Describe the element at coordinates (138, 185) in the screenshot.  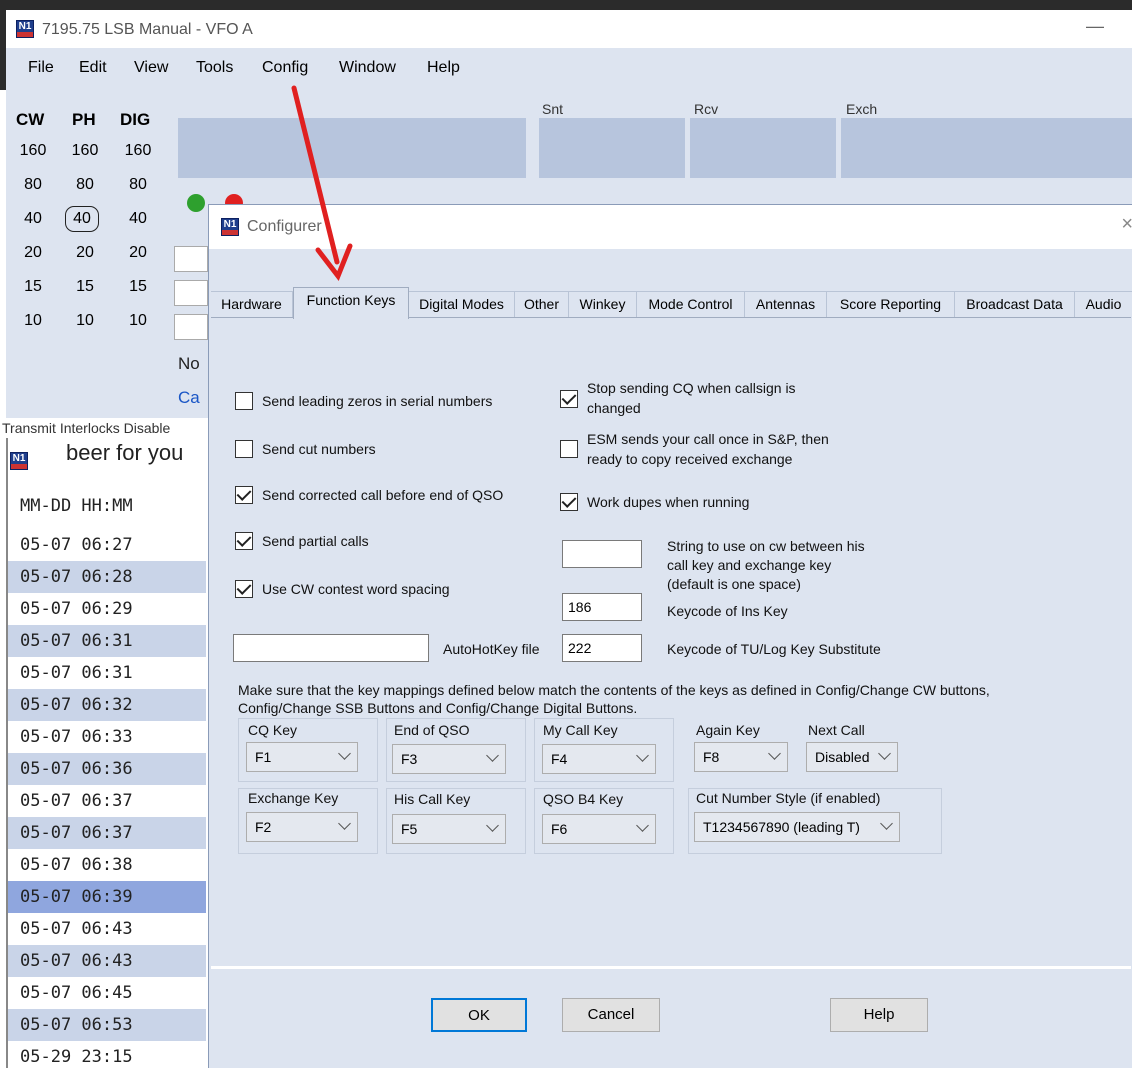
I see `band-dig-80: 80` at that location.